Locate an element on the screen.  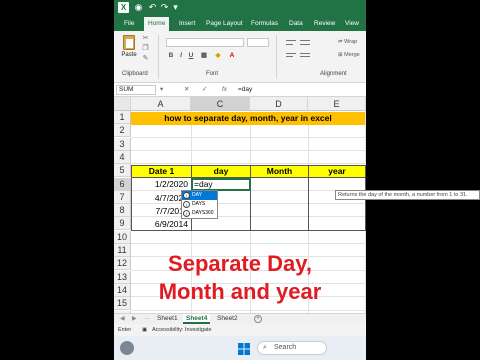
row-header: 16 is located at coordinates (122, 317).